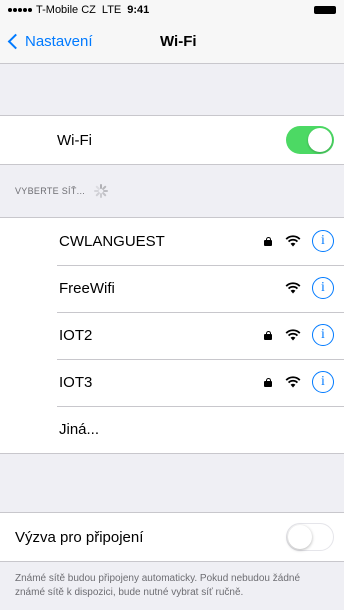  I want to click on network-type: LTE, so click(111, 10).